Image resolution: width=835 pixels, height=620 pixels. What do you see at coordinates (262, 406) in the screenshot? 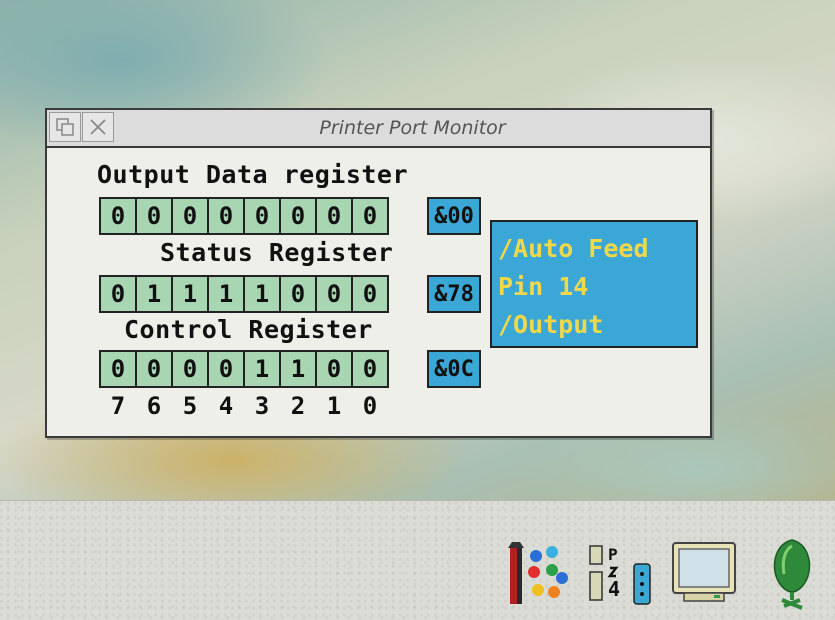
I see `bit-number: 3` at bounding box center [262, 406].